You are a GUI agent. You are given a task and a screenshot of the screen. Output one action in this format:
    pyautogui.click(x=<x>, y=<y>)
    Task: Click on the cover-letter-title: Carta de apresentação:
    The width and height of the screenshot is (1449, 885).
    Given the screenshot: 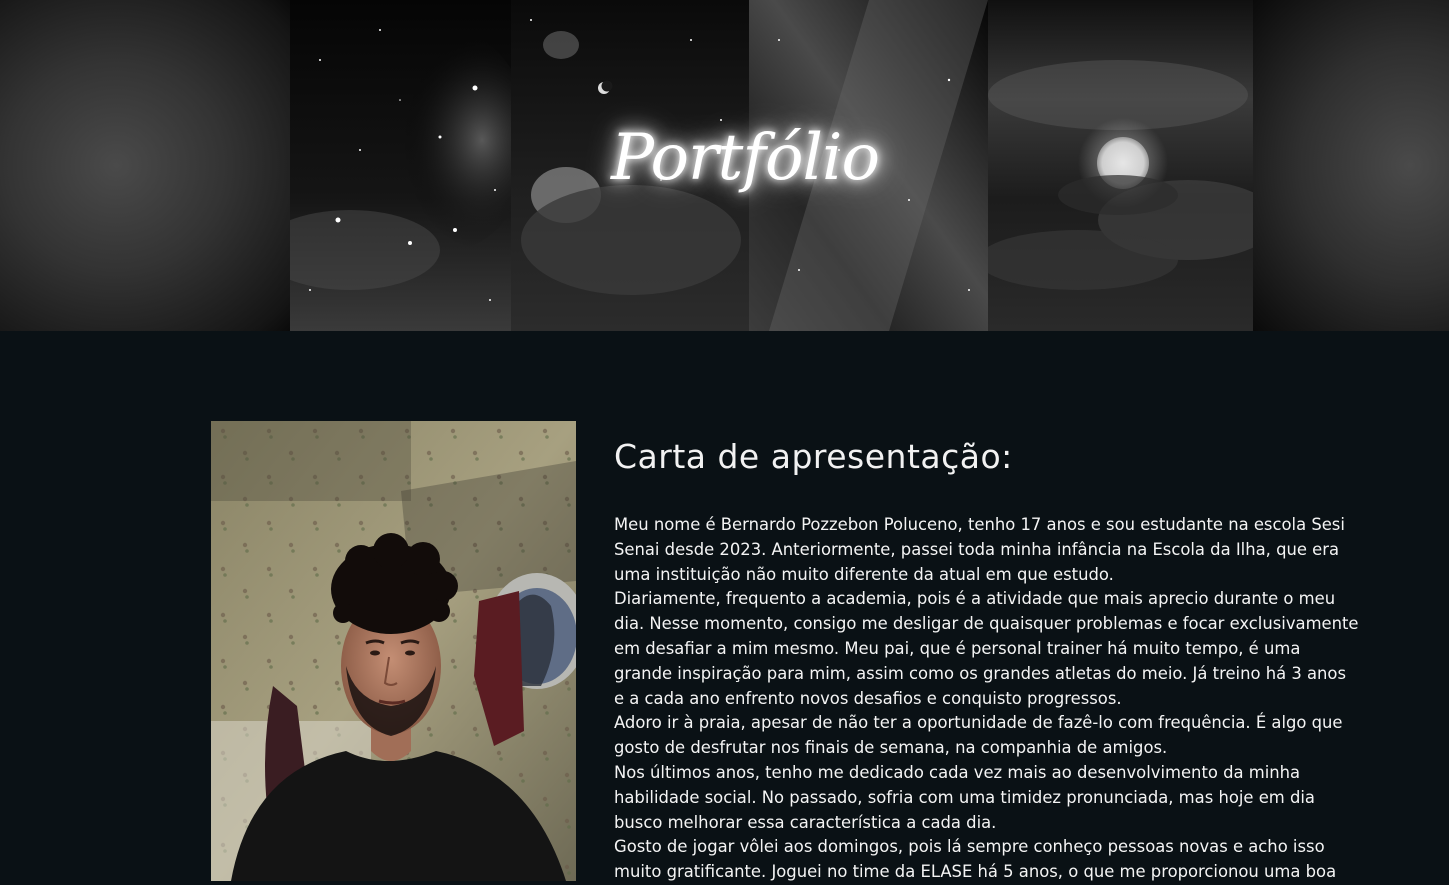 What is the action you would take?
    pyautogui.click(x=813, y=456)
    